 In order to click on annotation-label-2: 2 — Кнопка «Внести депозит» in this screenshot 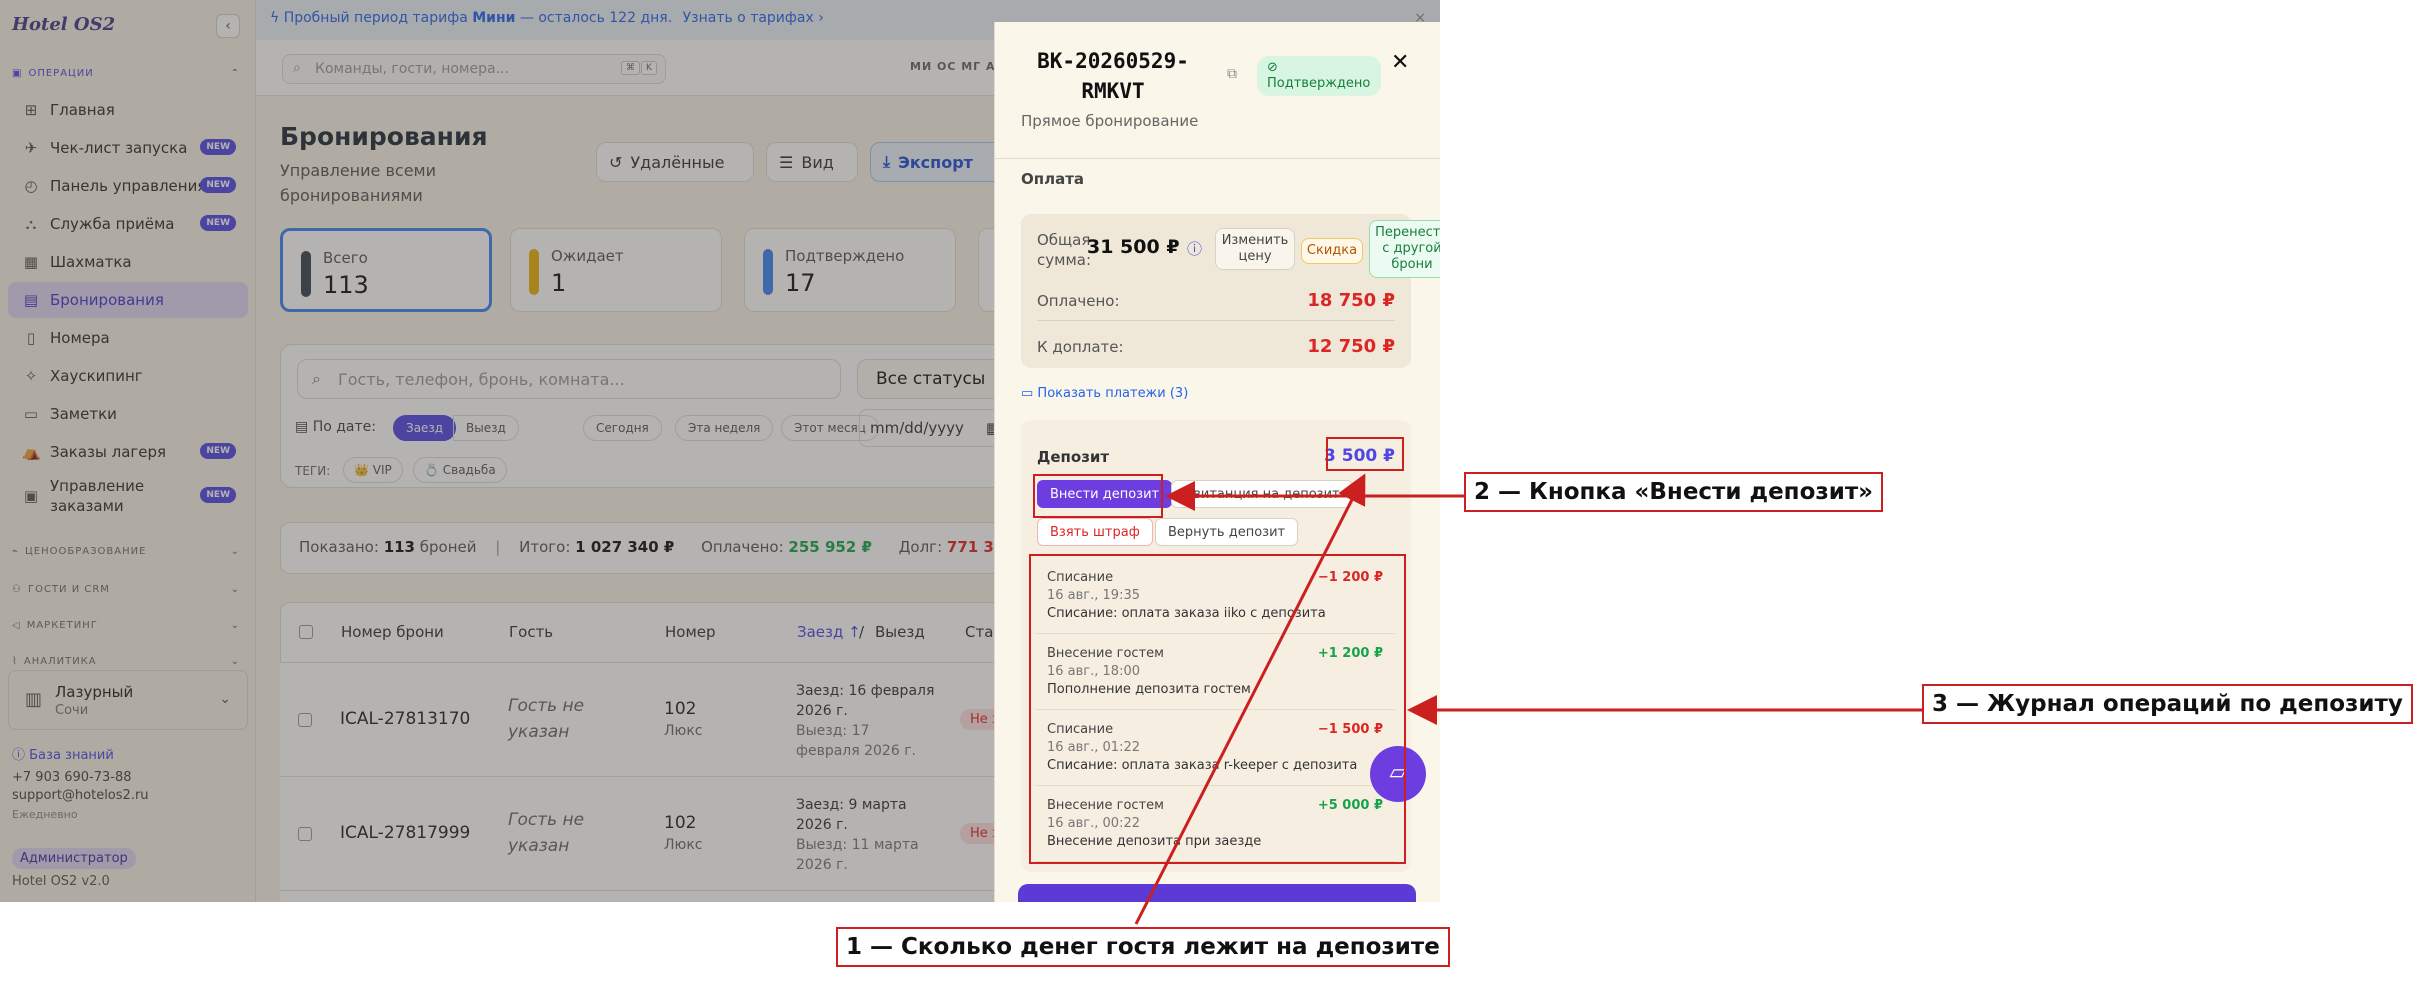, I will do `click(1674, 492)`.